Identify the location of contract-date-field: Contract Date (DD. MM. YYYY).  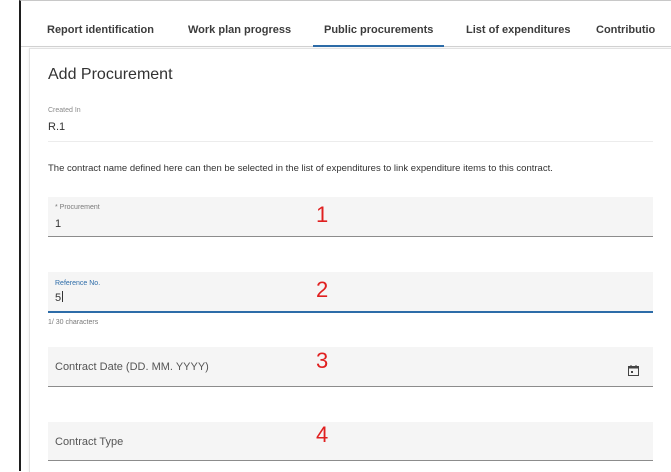
(350, 367).